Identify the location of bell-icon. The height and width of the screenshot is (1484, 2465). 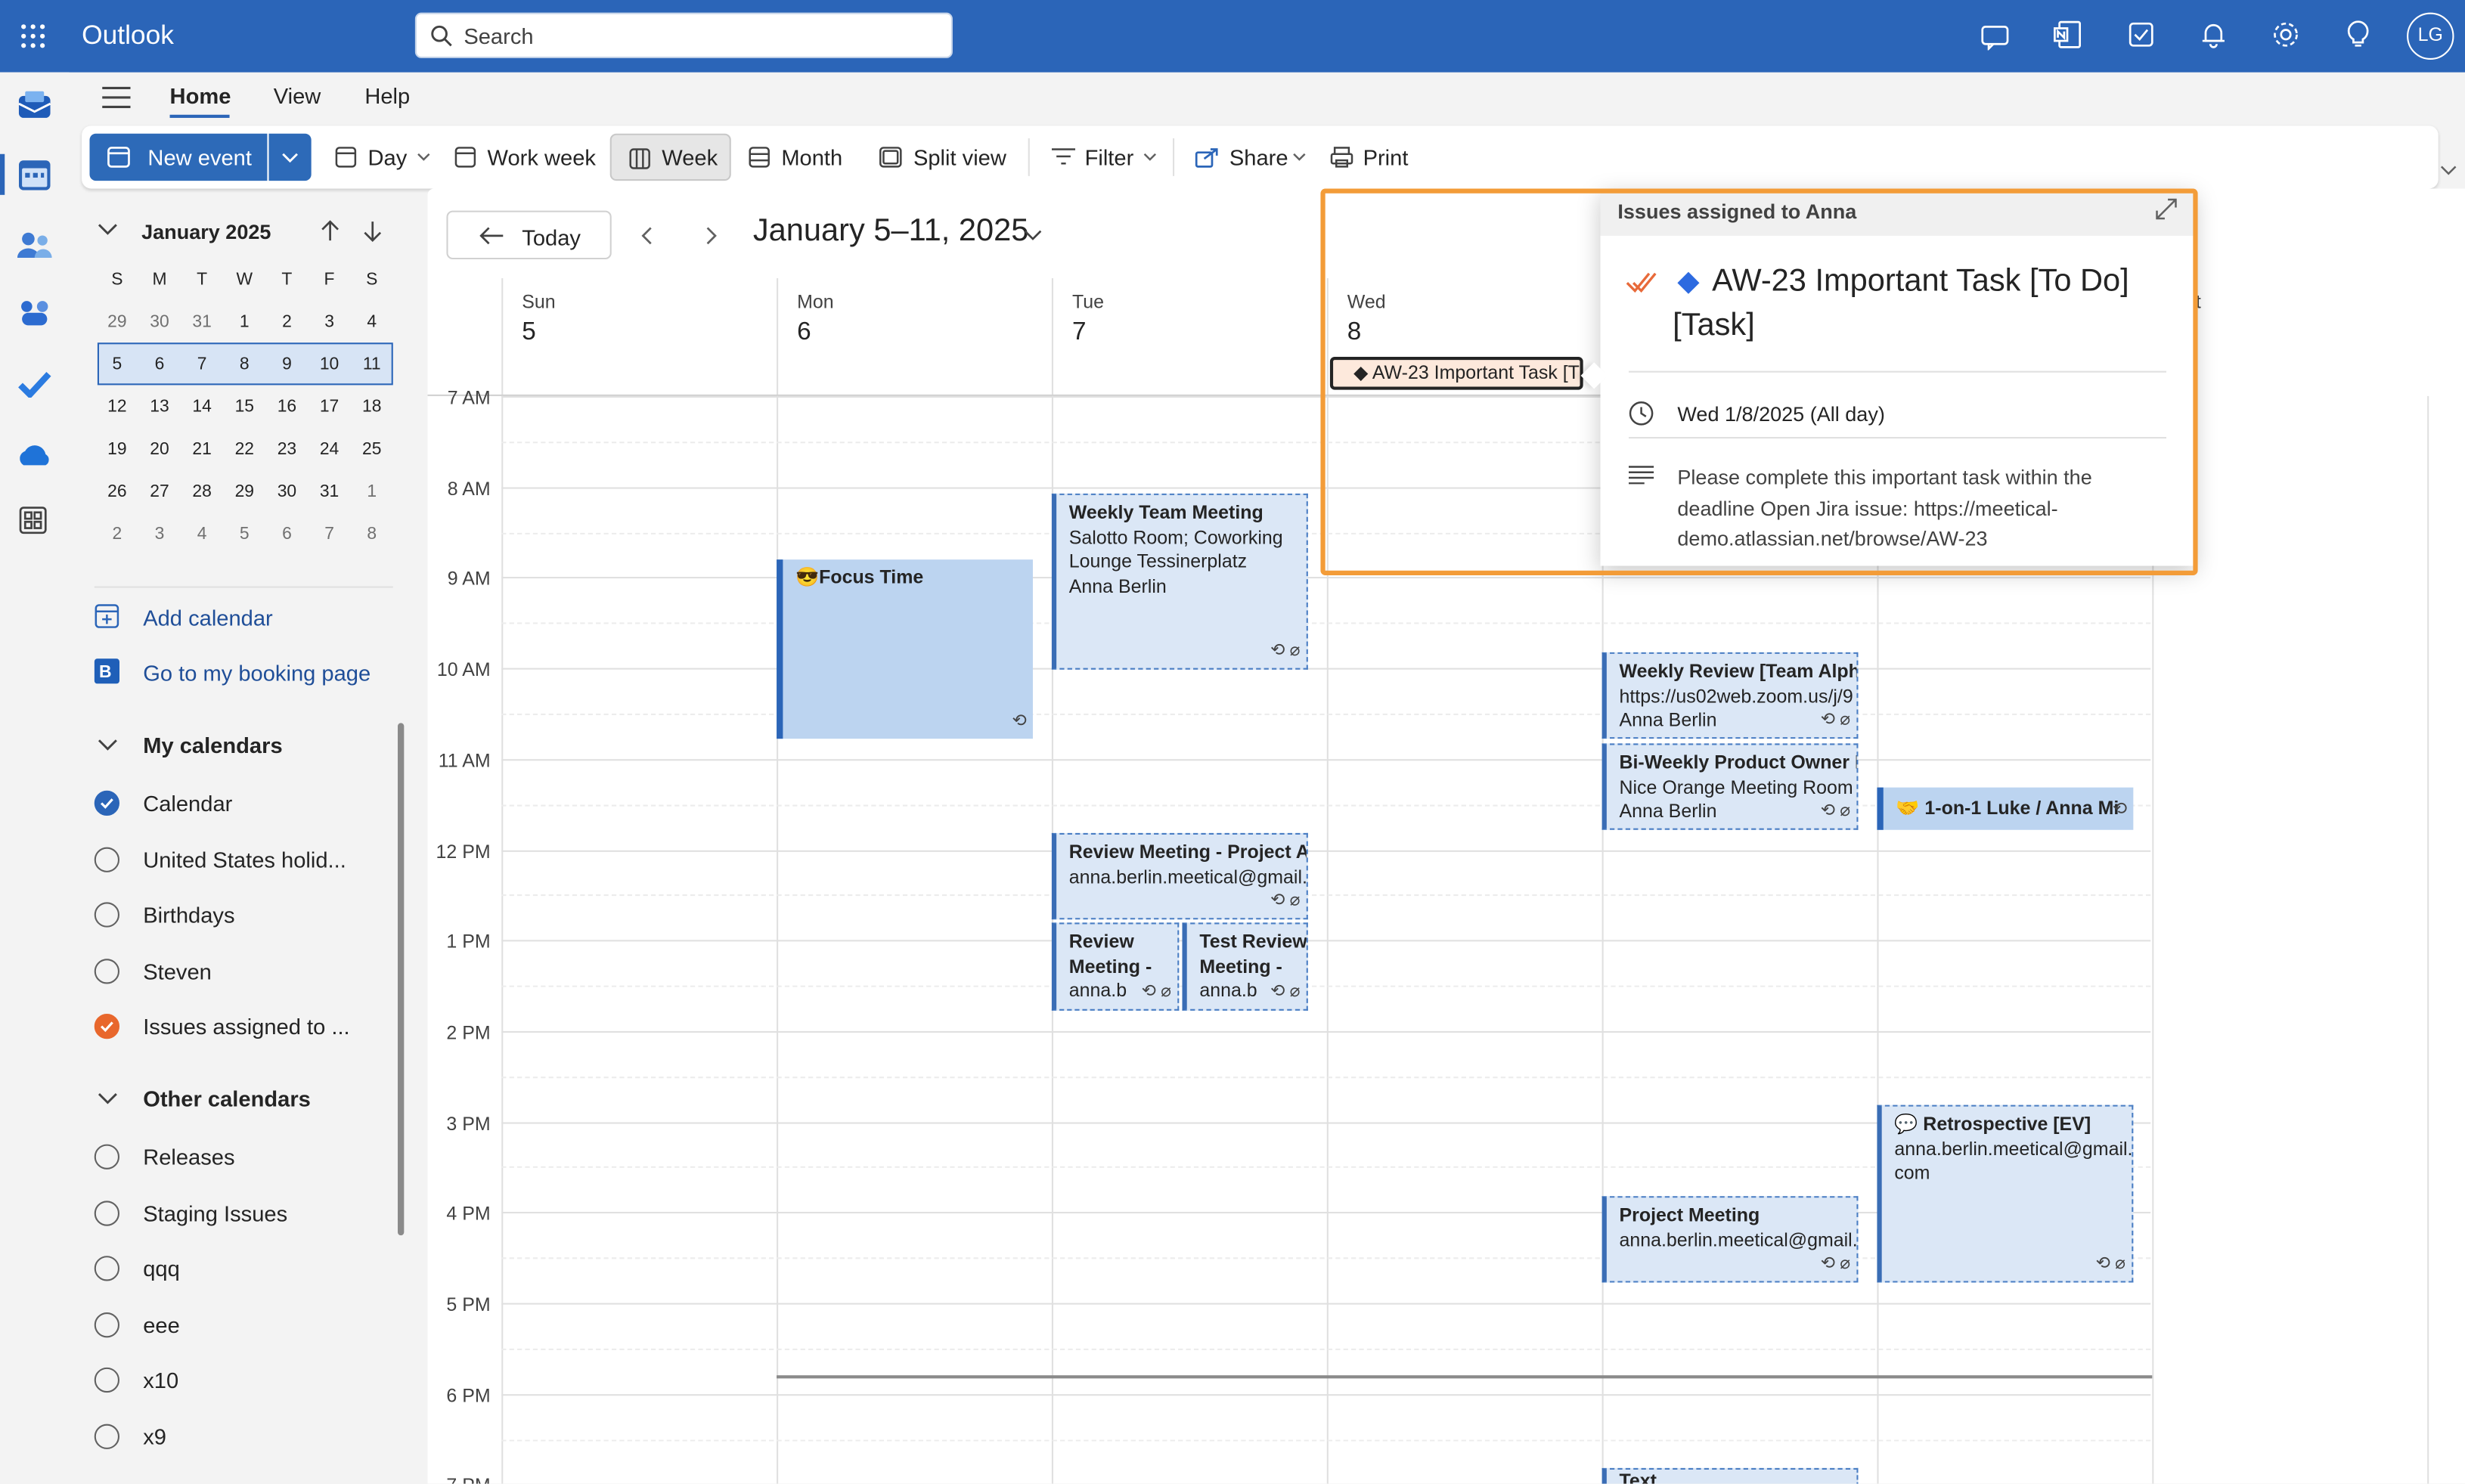
(2214, 34).